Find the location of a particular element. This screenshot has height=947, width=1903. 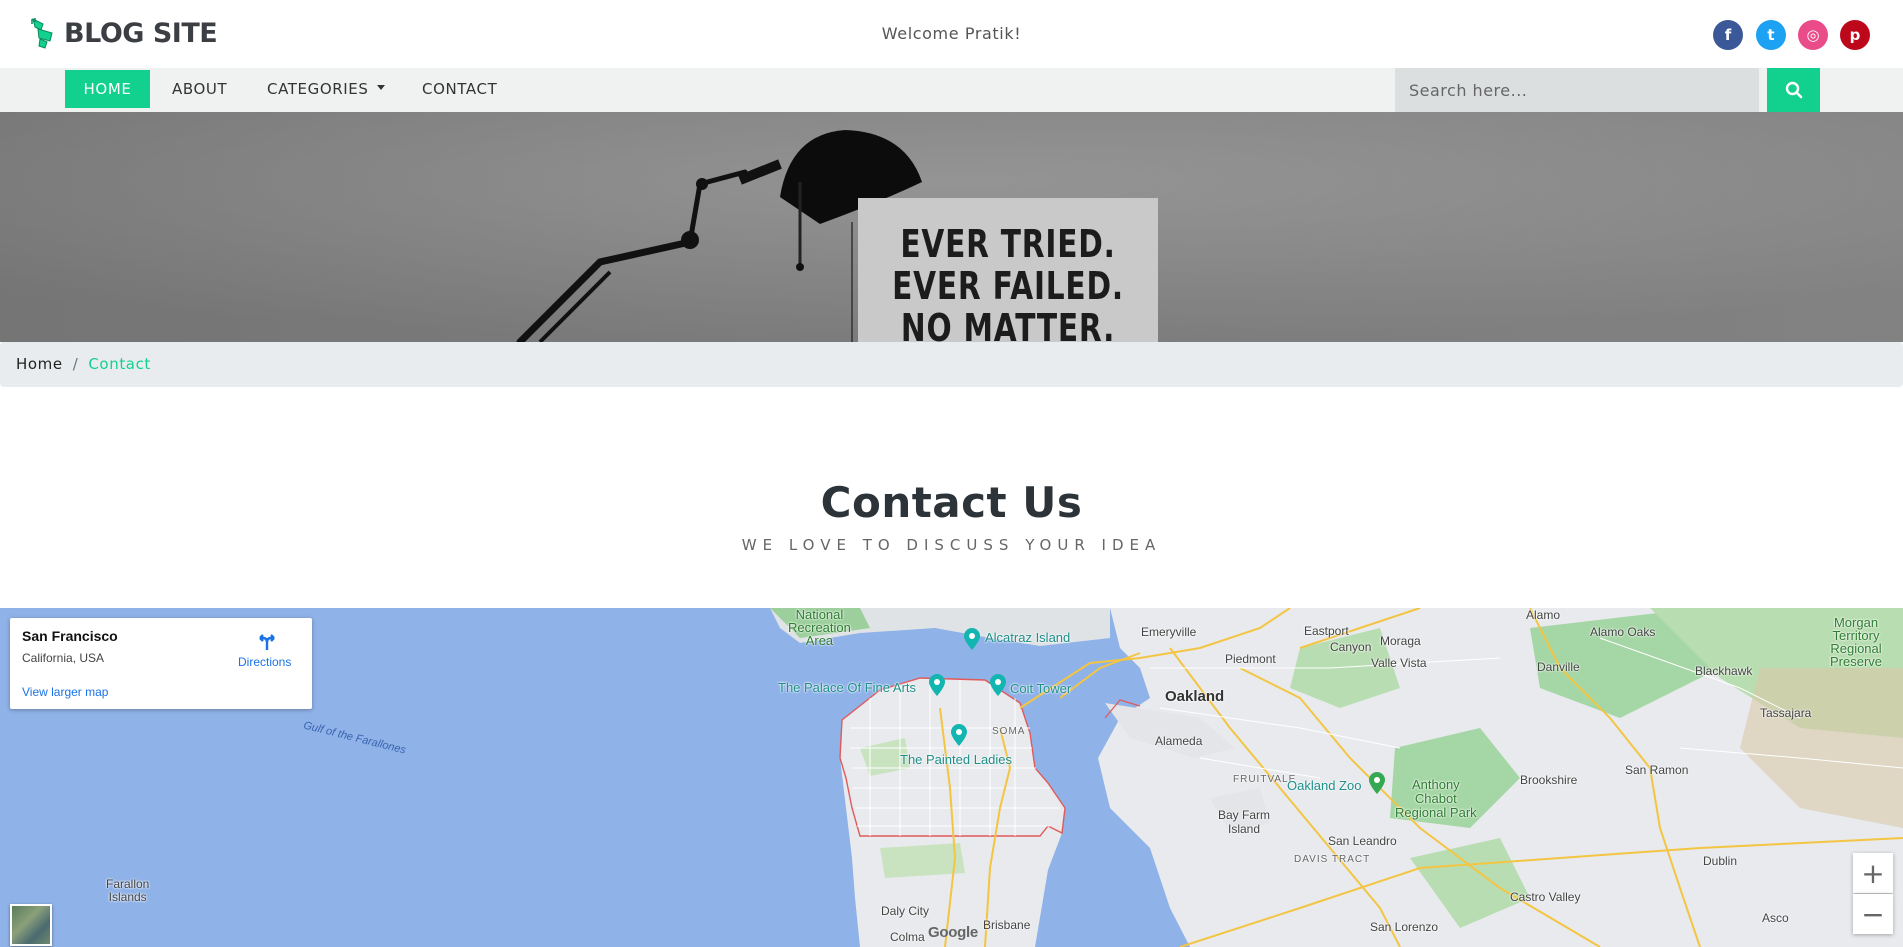

map-label-farallon-islands: Farallon Islands is located at coordinates (128, 890).